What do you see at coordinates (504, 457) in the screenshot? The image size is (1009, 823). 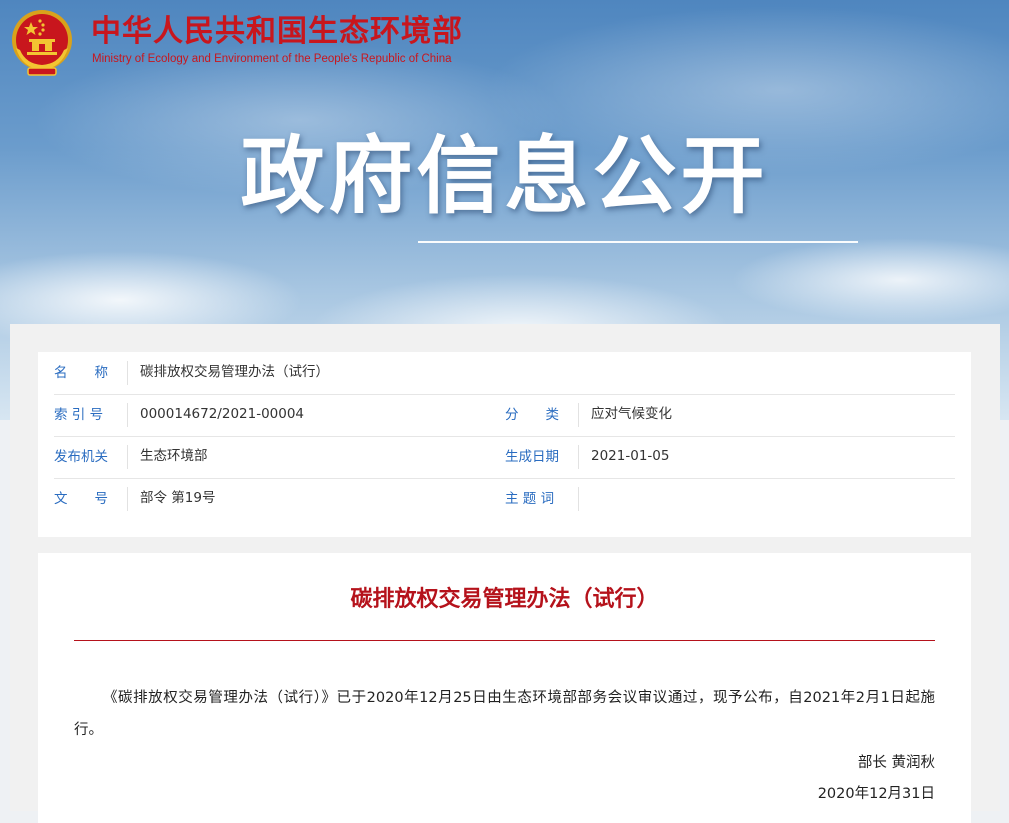 I see `meta-row-issuer: 发布机关 生态环境部 生成日期 2021-01-05` at bounding box center [504, 457].